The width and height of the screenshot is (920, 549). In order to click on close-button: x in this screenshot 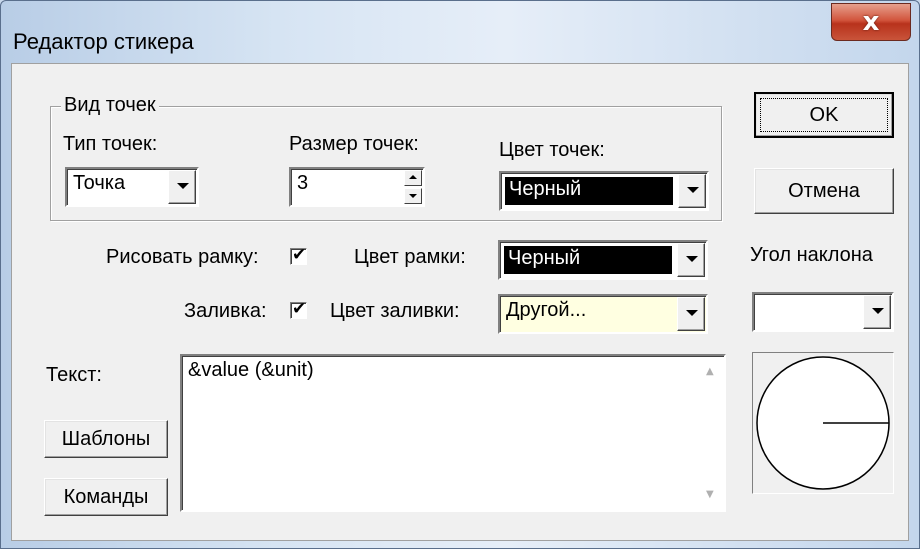, I will do `click(871, 22)`.